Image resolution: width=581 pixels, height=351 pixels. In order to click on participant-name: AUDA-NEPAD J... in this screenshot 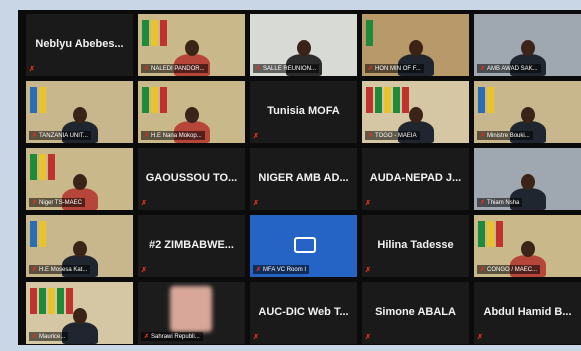, I will do `click(415, 178)`.